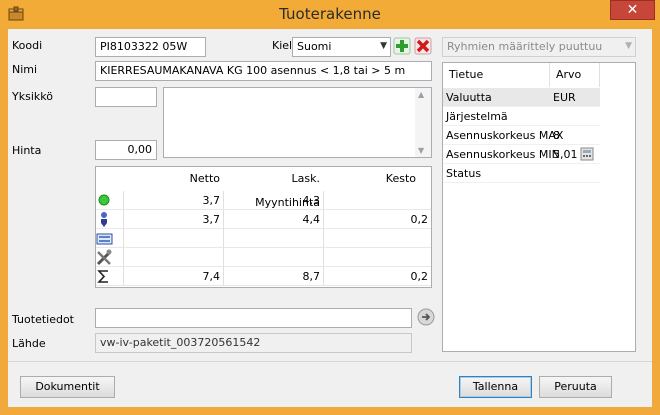  What do you see at coordinates (575, 387) in the screenshot?
I see `peruuta-button: Peruuta` at bounding box center [575, 387].